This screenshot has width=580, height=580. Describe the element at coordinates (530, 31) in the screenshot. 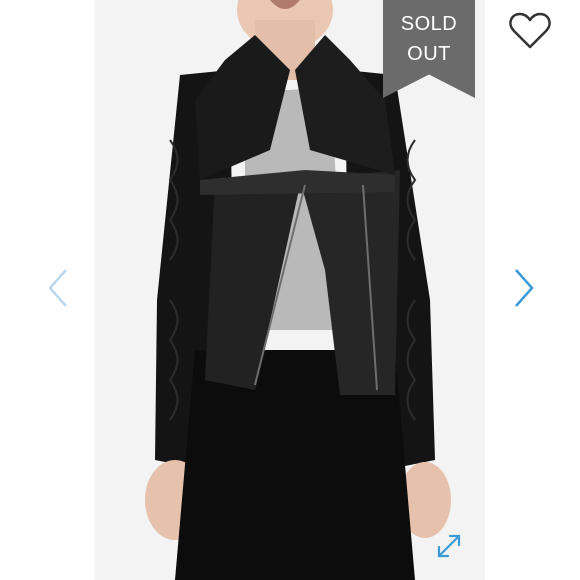

I see `favorite-heart-icon` at that location.